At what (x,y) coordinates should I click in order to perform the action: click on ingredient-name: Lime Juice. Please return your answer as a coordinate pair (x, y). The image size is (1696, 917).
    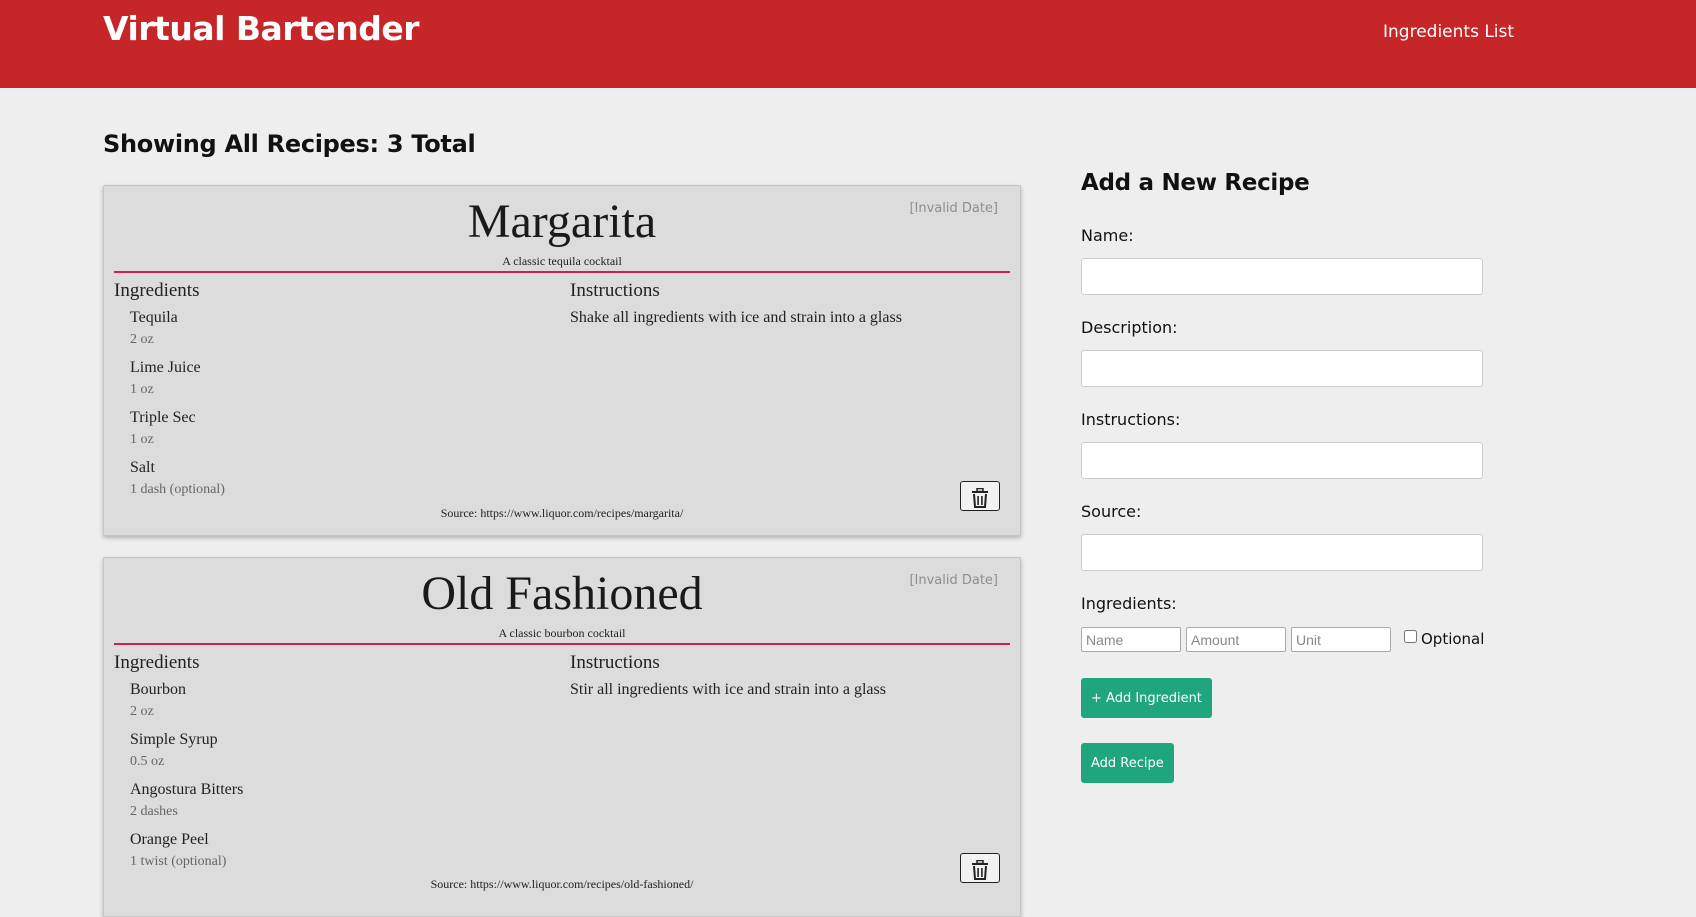
    Looking at the image, I should click on (165, 367).